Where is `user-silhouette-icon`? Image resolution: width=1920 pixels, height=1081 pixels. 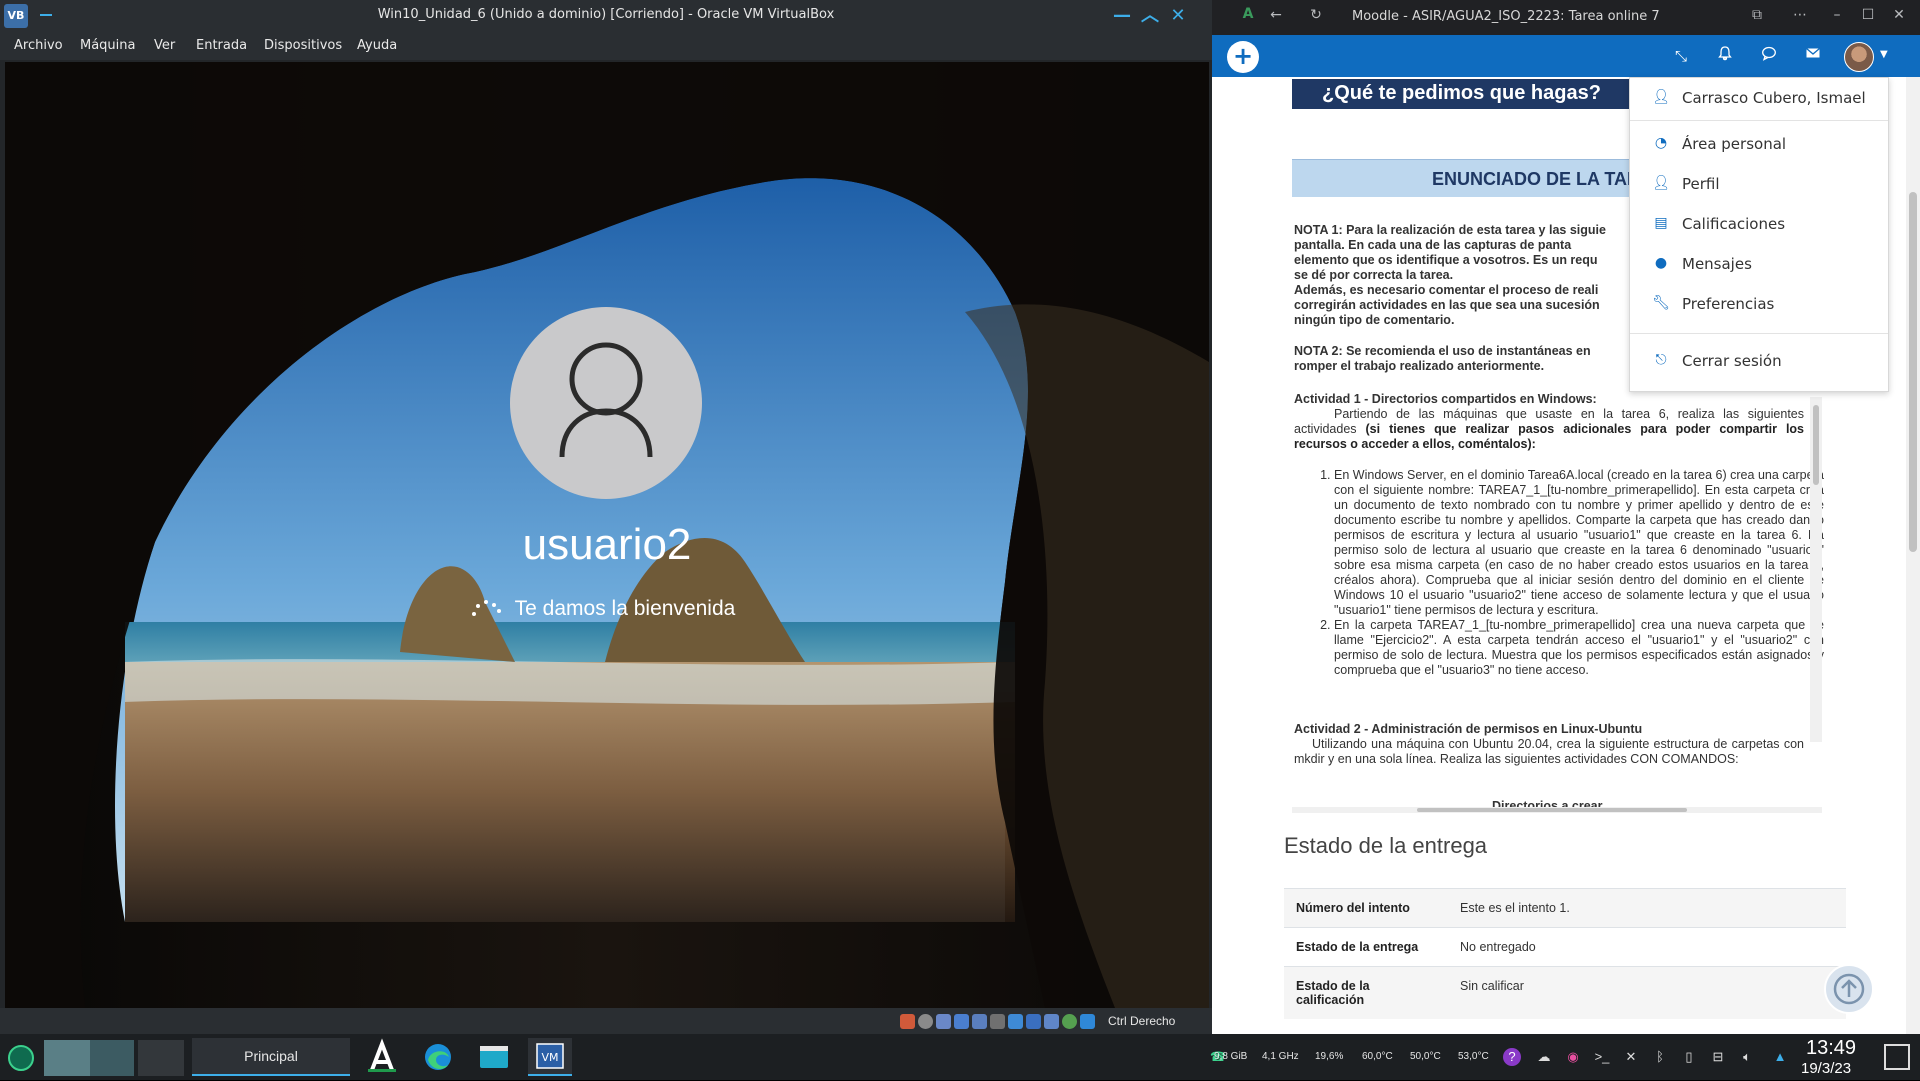
user-silhouette-icon is located at coordinates (606, 400).